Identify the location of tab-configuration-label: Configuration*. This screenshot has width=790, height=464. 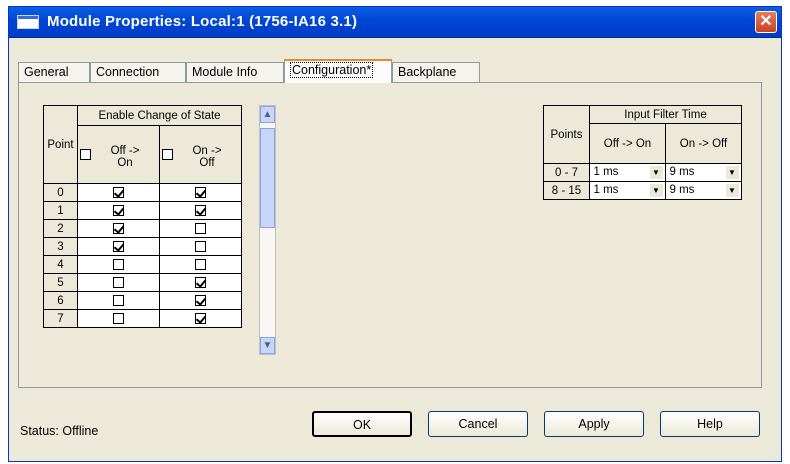
(332, 70).